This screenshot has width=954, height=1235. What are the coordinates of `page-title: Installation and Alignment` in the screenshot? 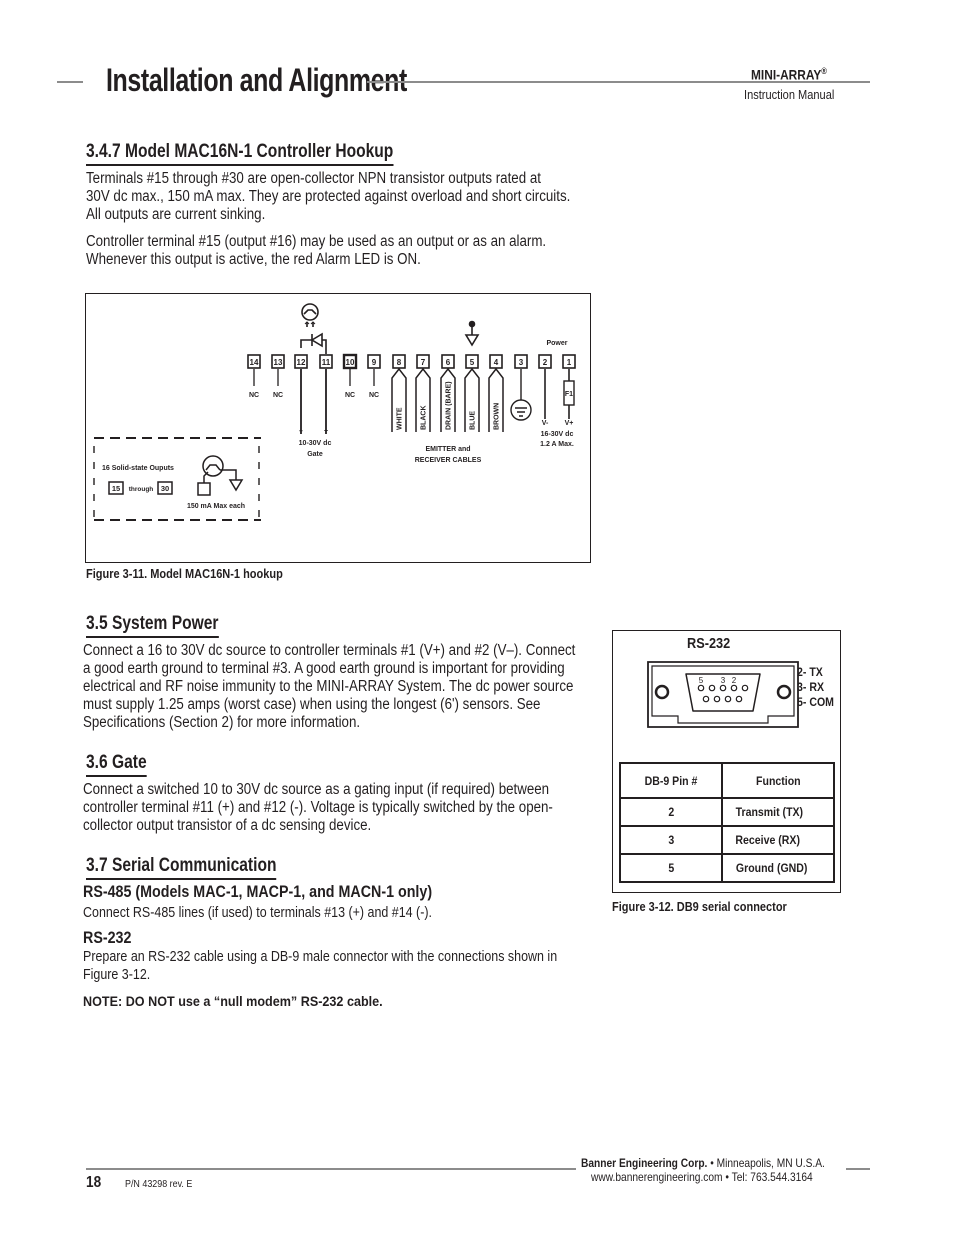 It's located at (256, 80).